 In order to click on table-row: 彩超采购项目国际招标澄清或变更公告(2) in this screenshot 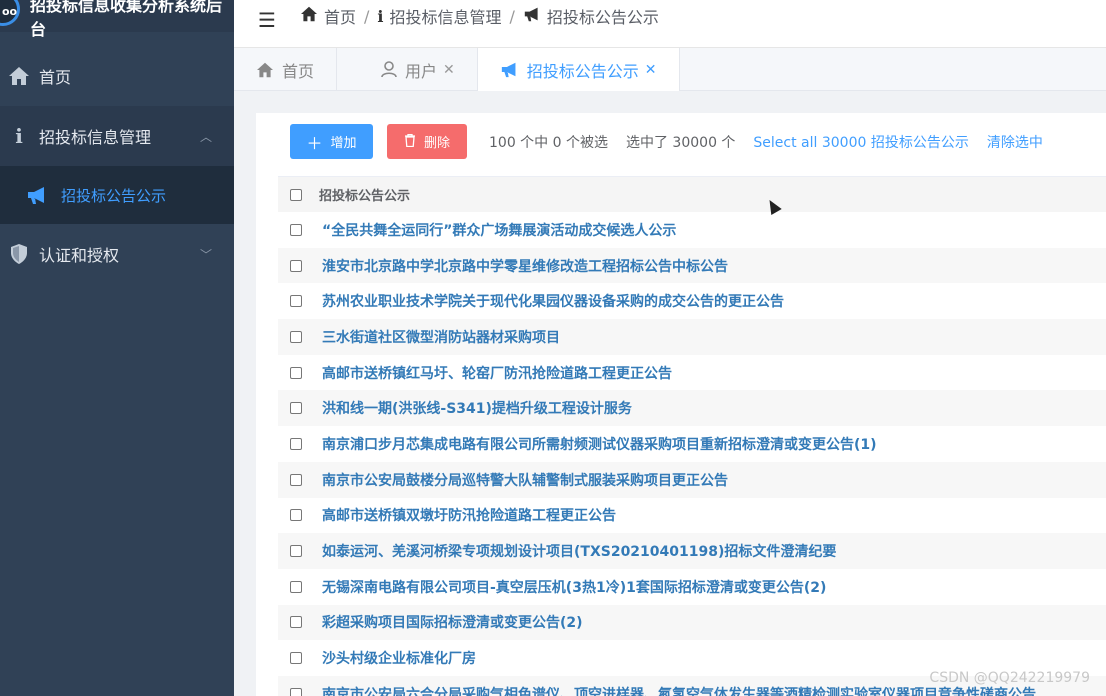, I will do `click(692, 622)`.